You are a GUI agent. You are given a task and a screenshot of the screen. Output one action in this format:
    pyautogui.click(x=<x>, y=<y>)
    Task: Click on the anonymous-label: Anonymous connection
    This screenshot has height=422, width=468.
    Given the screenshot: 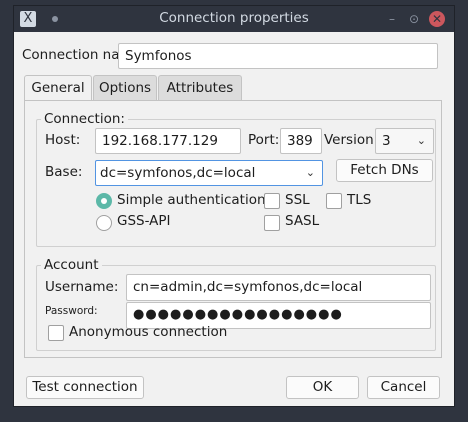 What is the action you would take?
    pyautogui.click(x=148, y=332)
    